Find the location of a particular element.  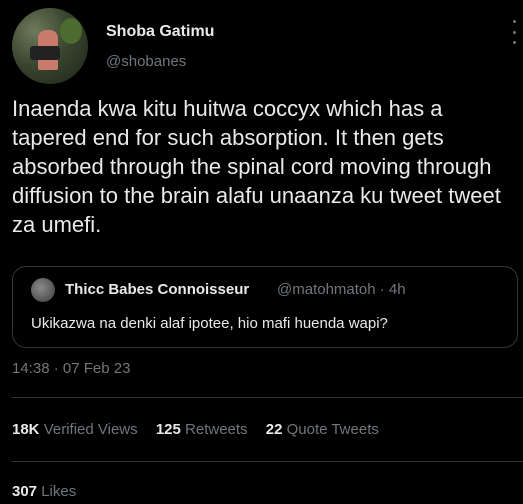

avatar-camera is located at coordinates (45, 53).